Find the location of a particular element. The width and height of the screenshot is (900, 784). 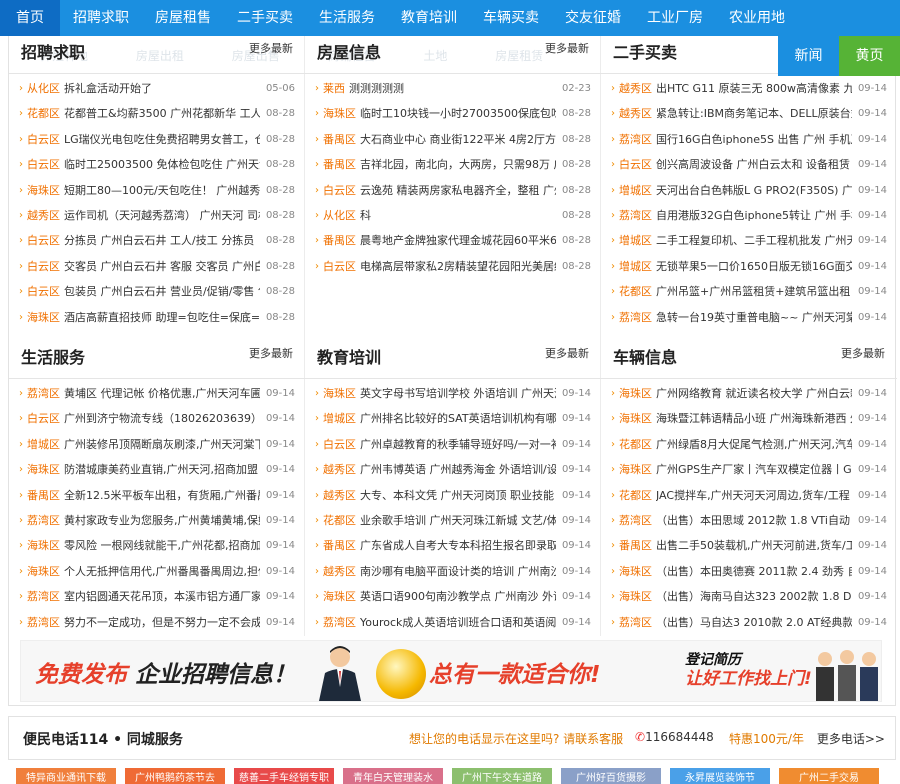

listing-item: › 海珠区 英语口语900句南沙教学点 广州南沙 外语/09-14 is located at coordinates (453, 596).